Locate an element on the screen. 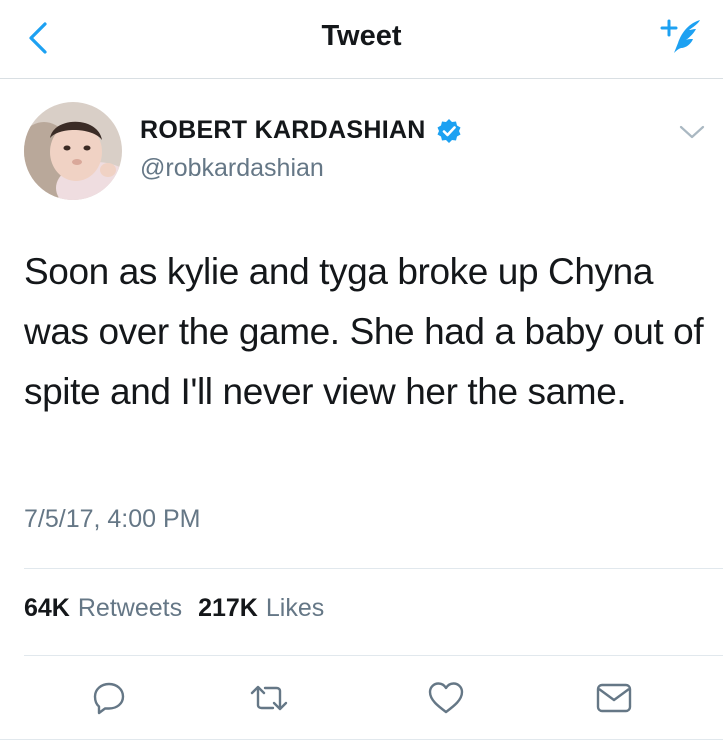  compose-tweet-button is located at coordinates (682, 37).